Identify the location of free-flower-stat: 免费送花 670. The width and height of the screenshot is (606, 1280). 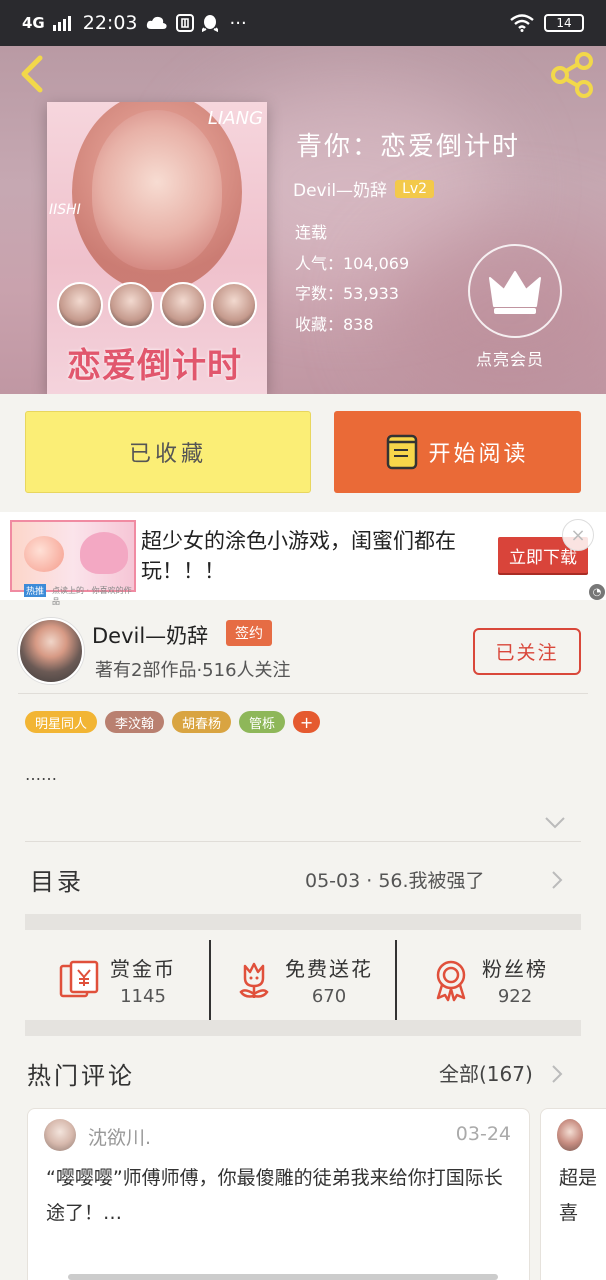
(302, 980).